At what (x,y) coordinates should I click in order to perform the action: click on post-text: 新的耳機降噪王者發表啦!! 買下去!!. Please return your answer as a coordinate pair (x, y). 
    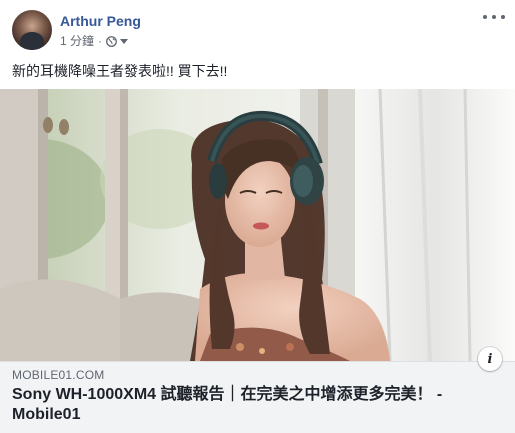
    Looking at the image, I should click on (120, 71).